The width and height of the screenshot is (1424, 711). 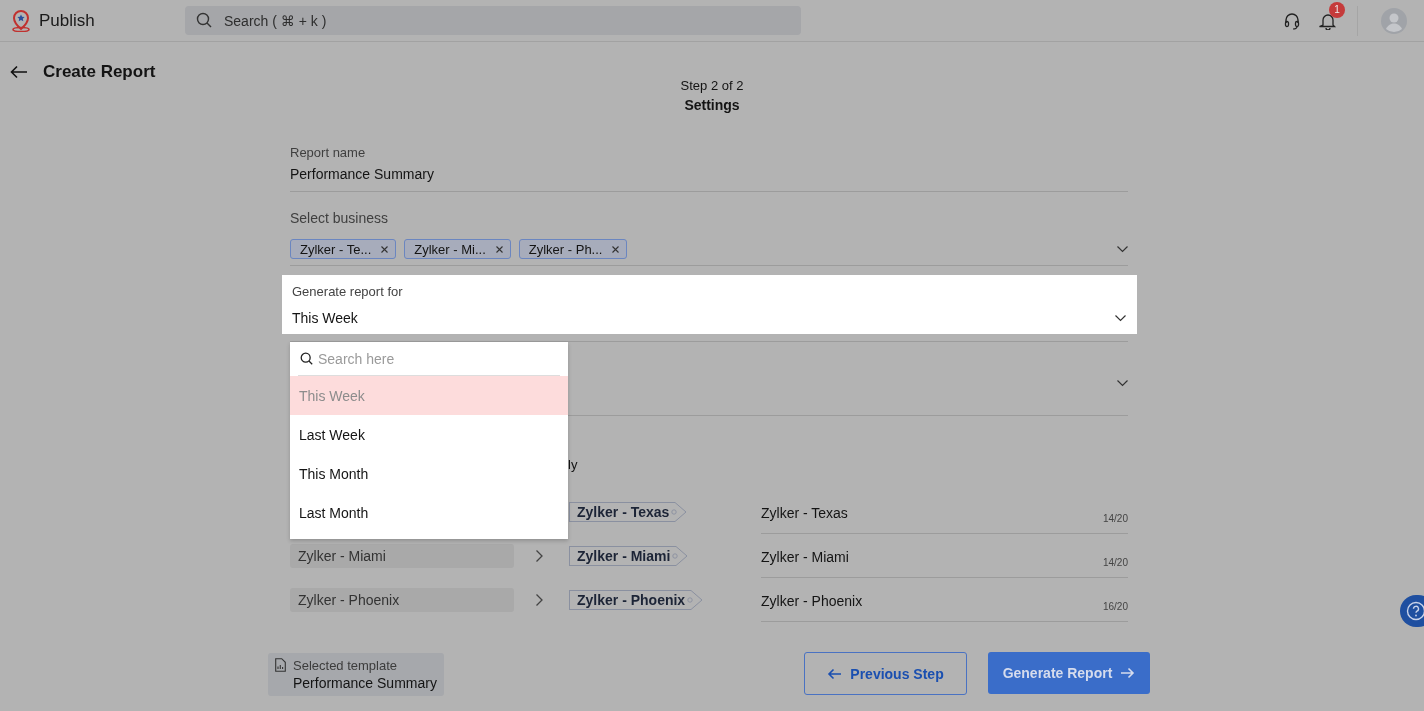 I want to click on template-label: Selected template, so click(x=346, y=665).